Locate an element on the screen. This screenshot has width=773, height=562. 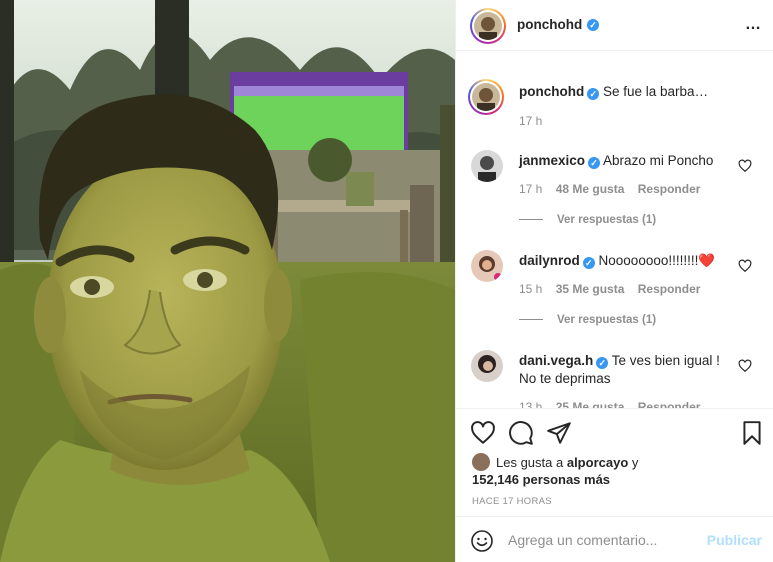
publish-button: Publicar is located at coordinates (734, 540).